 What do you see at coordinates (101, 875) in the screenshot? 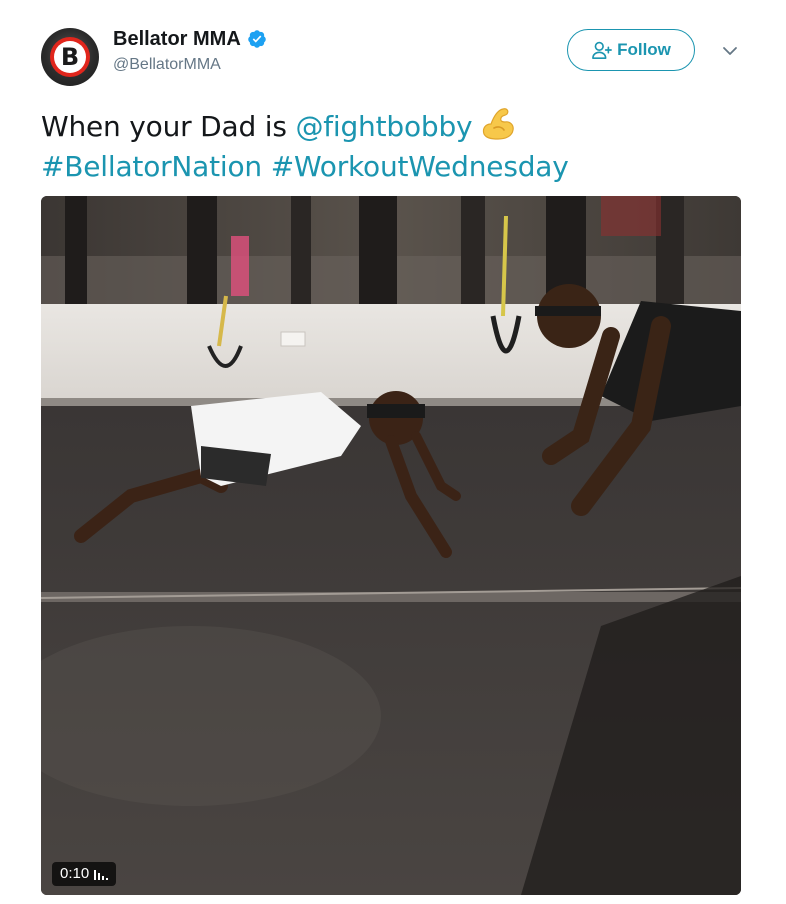
I see `audio-bars-icon` at bounding box center [101, 875].